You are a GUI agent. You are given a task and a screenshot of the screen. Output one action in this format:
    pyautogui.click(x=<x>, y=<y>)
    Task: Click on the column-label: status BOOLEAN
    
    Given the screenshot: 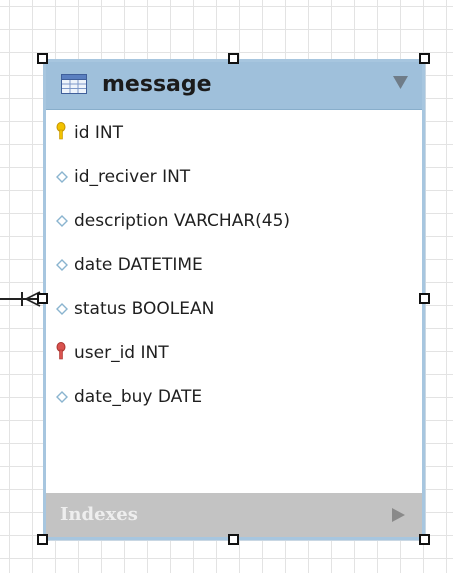 What is the action you would take?
    pyautogui.click(x=144, y=309)
    